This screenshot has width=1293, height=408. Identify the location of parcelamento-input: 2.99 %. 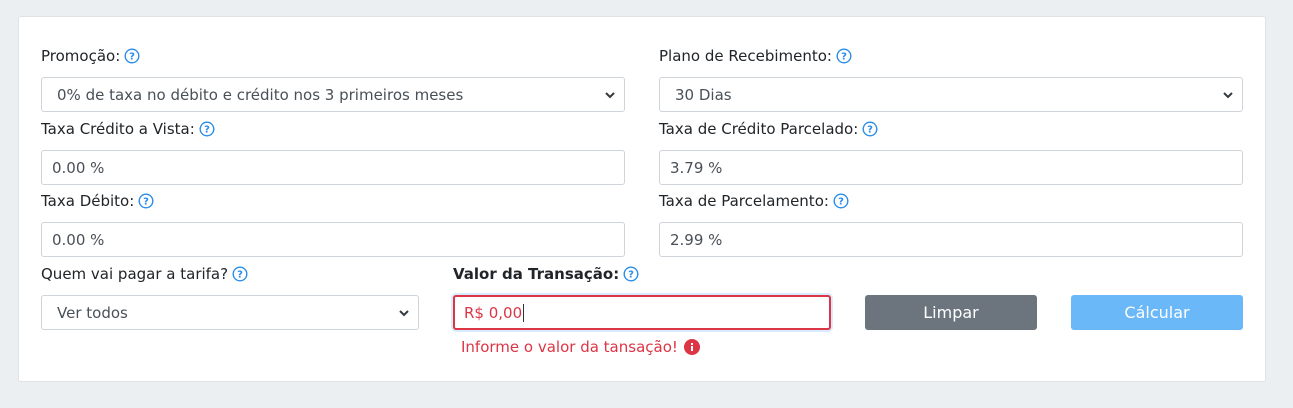
(951, 239).